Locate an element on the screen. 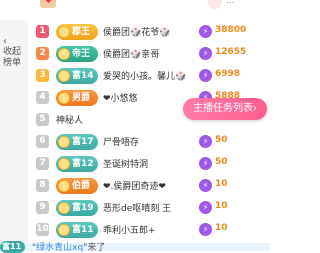 The width and height of the screenshot is (320, 253). host-task-list-label: 主播任务列表 is located at coordinates (223, 108).